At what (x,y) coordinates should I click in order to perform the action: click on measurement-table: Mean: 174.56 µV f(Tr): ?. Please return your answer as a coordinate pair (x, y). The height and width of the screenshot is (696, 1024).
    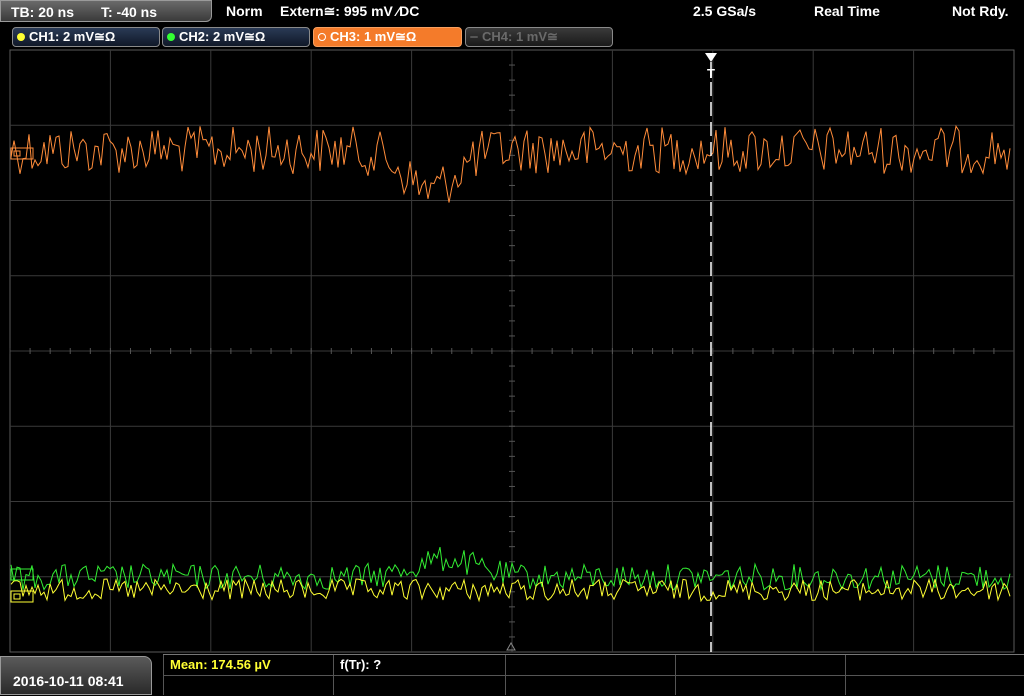
    Looking at the image, I should click on (593, 675).